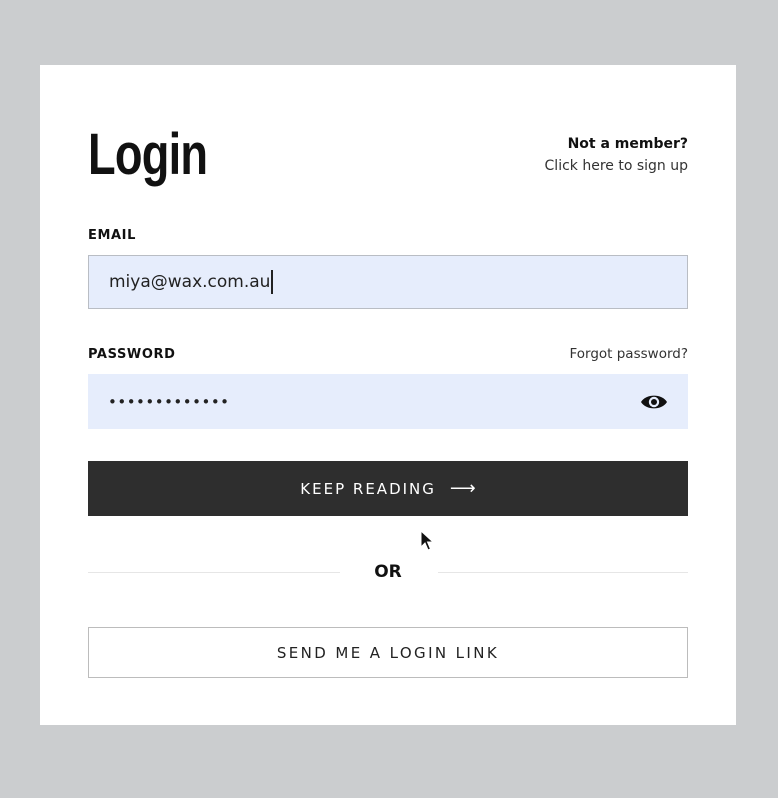 This screenshot has width=778, height=798. Describe the element at coordinates (627, 144) in the screenshot. I see `not-member-text: Not a member?` at that location.